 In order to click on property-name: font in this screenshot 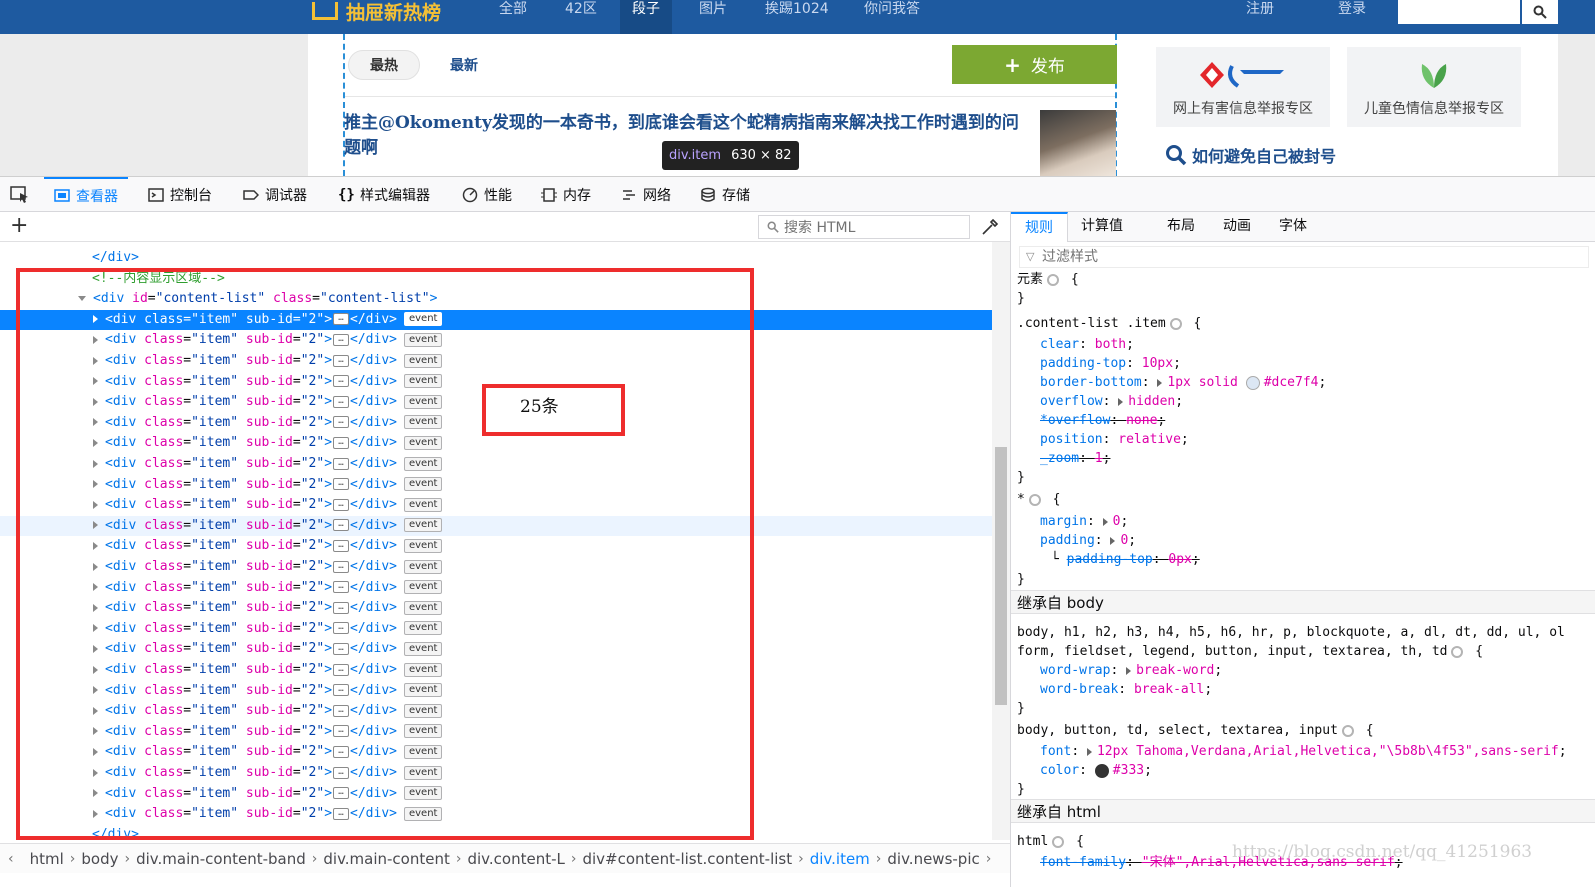, I will do `click(1055, 751)`.